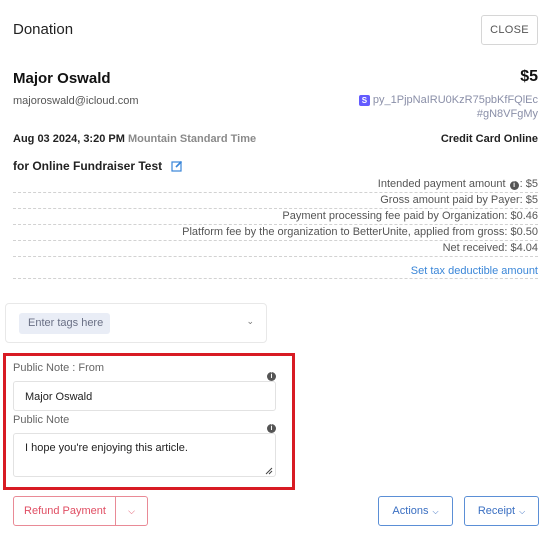 The width and height of the screenshot is (557, 540). What do you see at coordinates (269, 470) in the screenshot?
I see `resize-handle-icon` at bounding box center [269, 470].